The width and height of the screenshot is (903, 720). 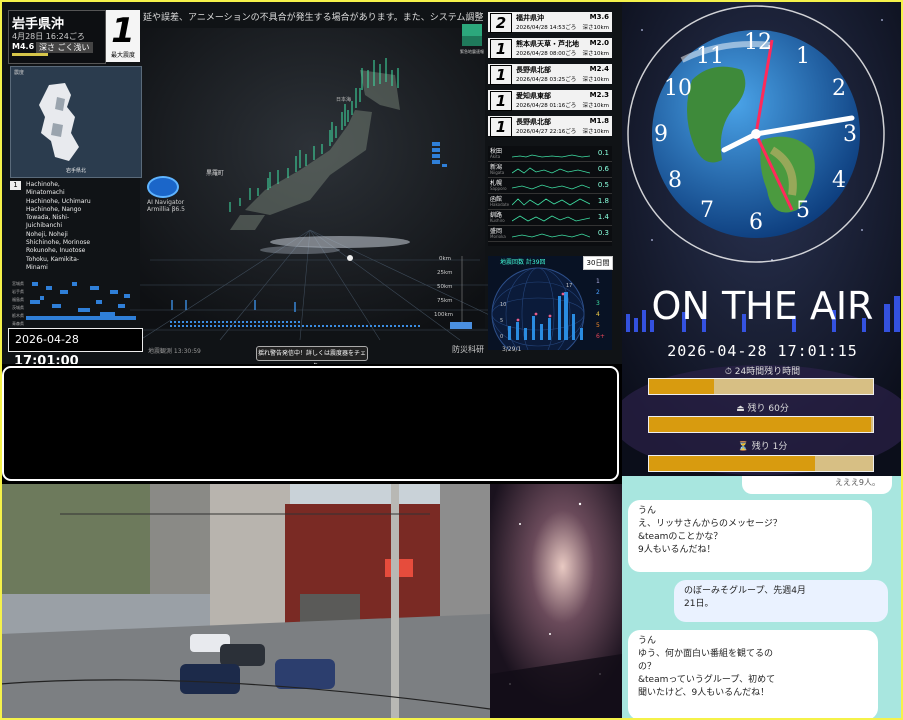 I want to click on quake-datetime: 4月28日 16:24ごろ, so click(x=48, y=36).